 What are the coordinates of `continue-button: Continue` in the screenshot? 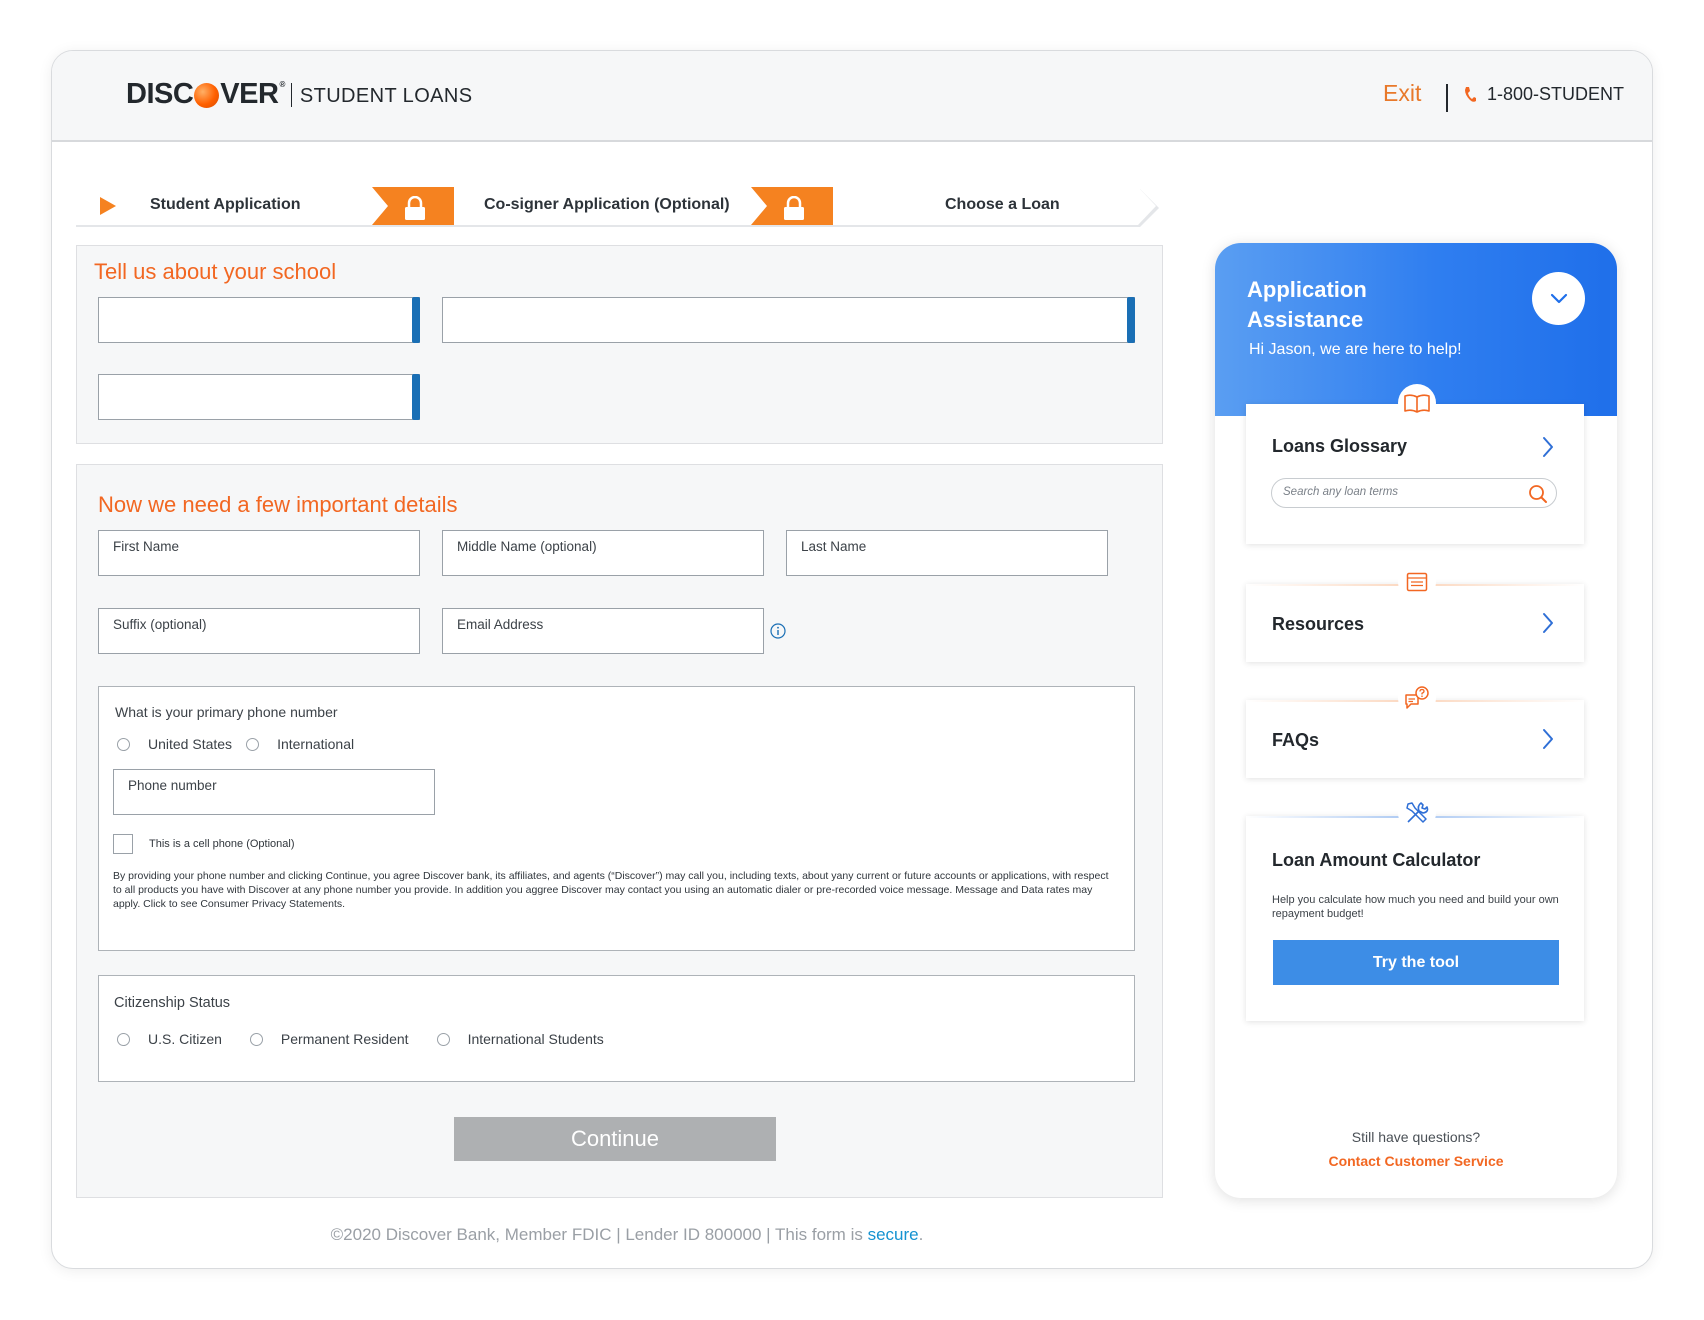 It's located at (615, 1139).